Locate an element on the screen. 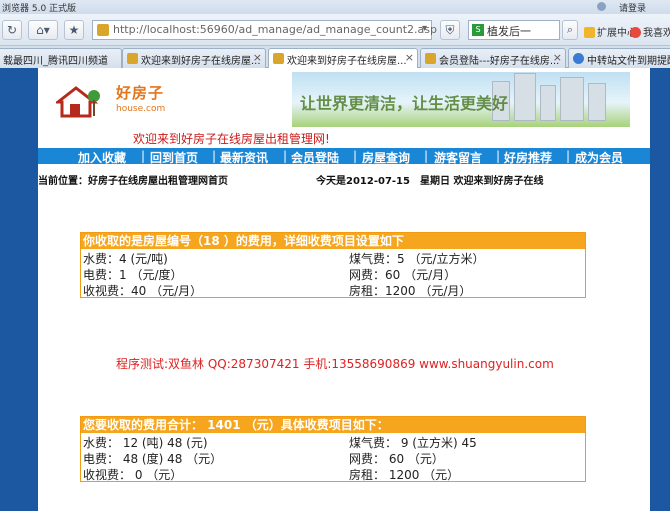 The width and height of the screenshot is (670, 511). star-icon: ★ is located at coordinates (74, 30).